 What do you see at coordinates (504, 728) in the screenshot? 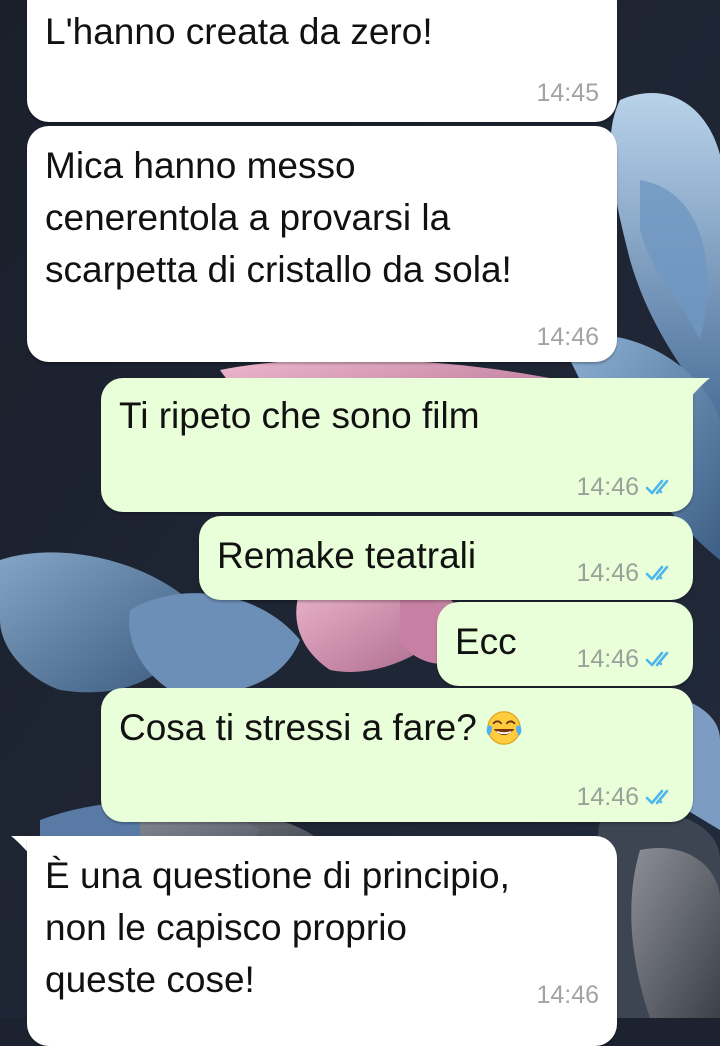
I see `face-with-tears-of-joy-icon` at bounding box center [504, 728].